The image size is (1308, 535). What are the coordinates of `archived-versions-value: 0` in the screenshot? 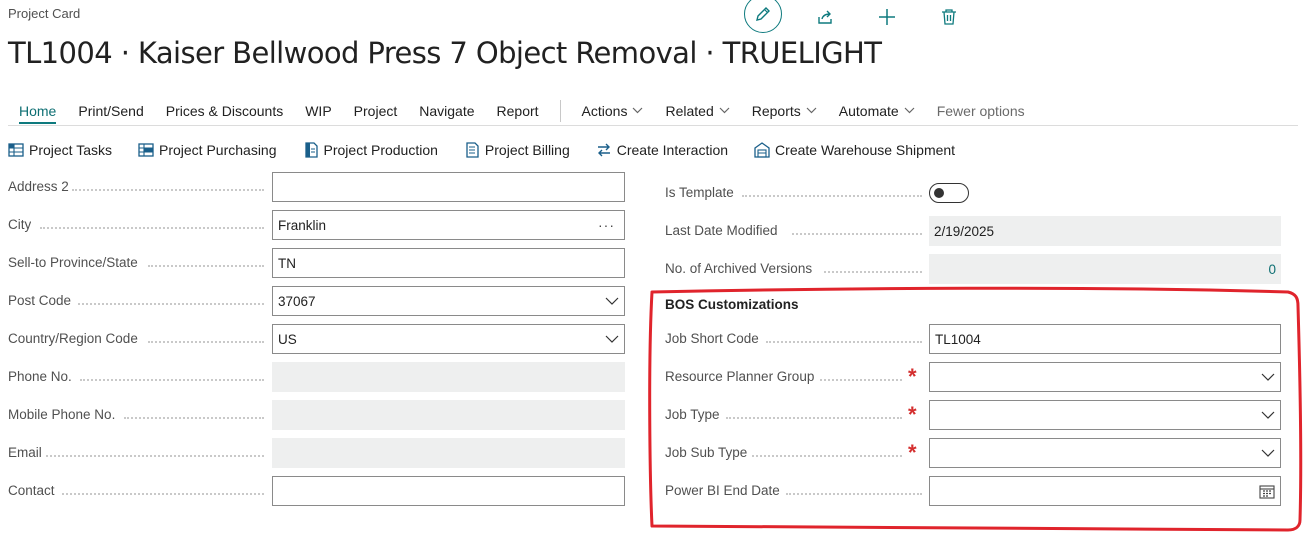 It's located at (1272, 269).